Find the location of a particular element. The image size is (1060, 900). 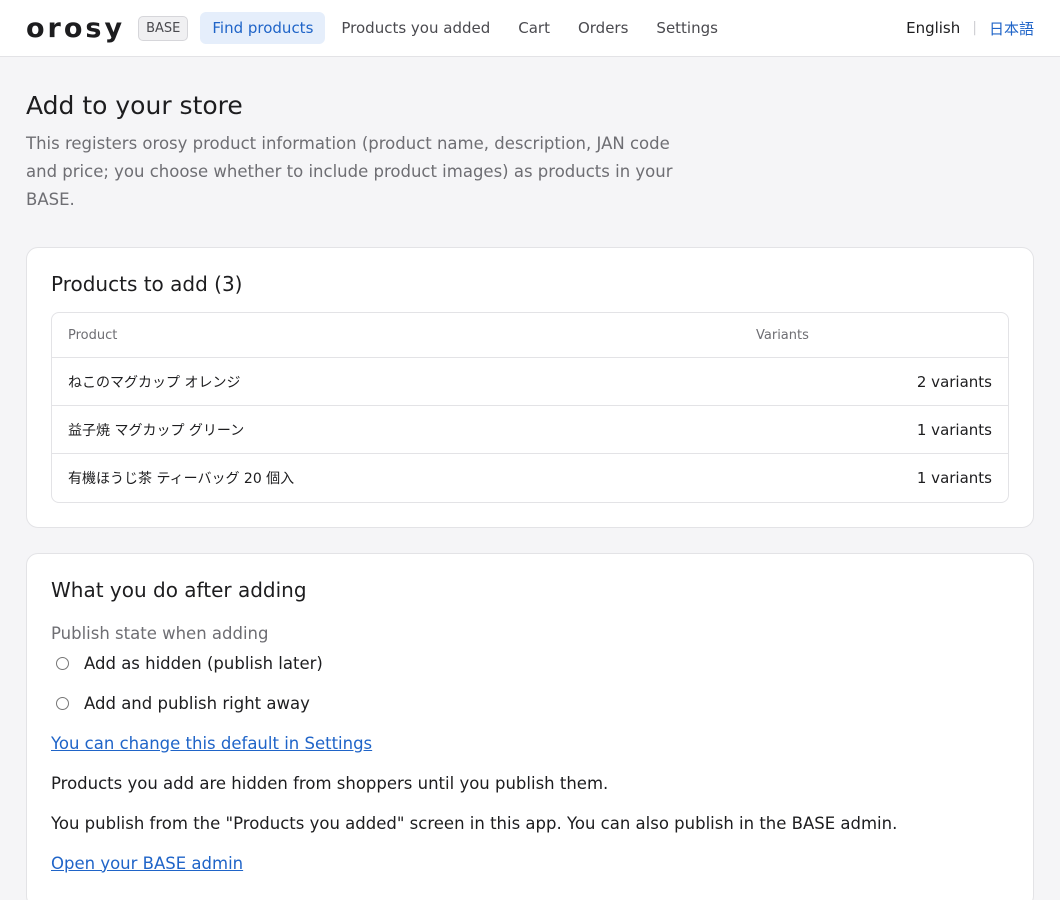

table-row: ねこのマグカップ オレンジ 2 variants is located at coordinates (530, 382).